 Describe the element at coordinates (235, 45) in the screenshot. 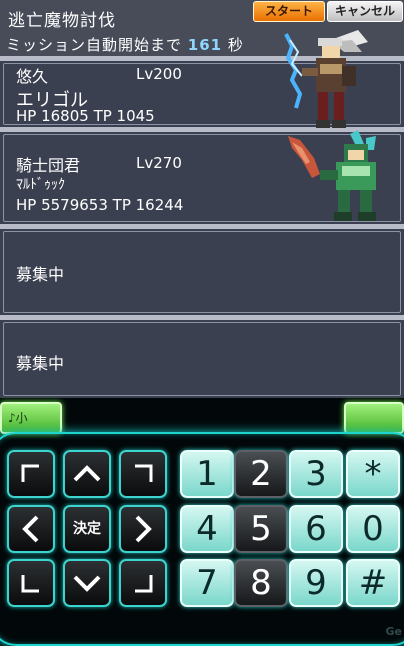

I see `countdown-suffix: 秒` at that location.